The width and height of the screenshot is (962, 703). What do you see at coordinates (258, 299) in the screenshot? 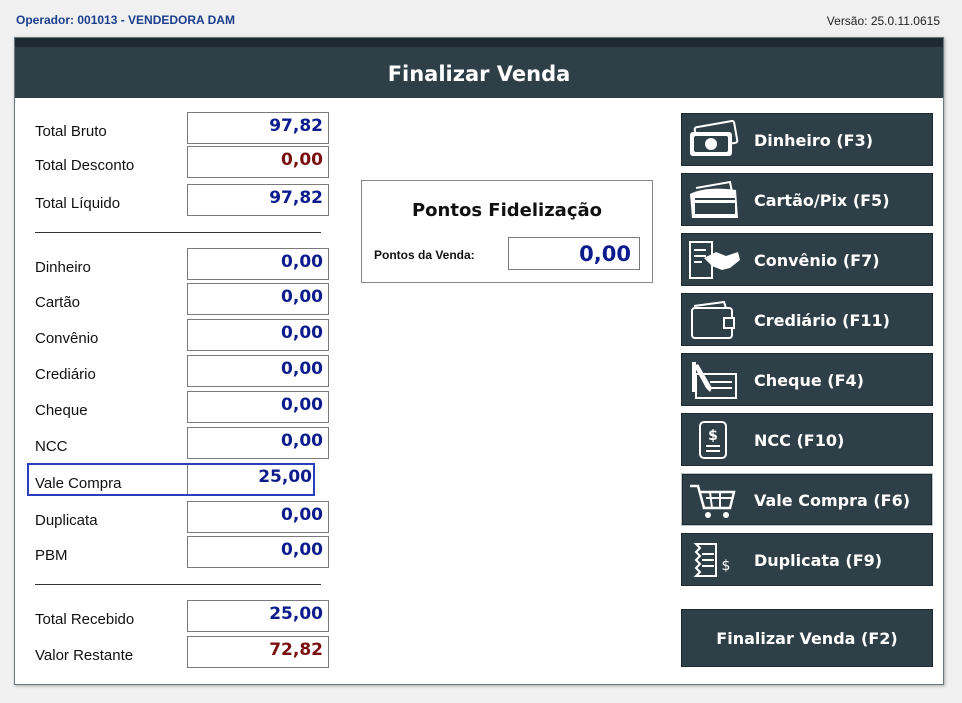
I see `cartao-field: 0,00` at bounding box center [258, 299].